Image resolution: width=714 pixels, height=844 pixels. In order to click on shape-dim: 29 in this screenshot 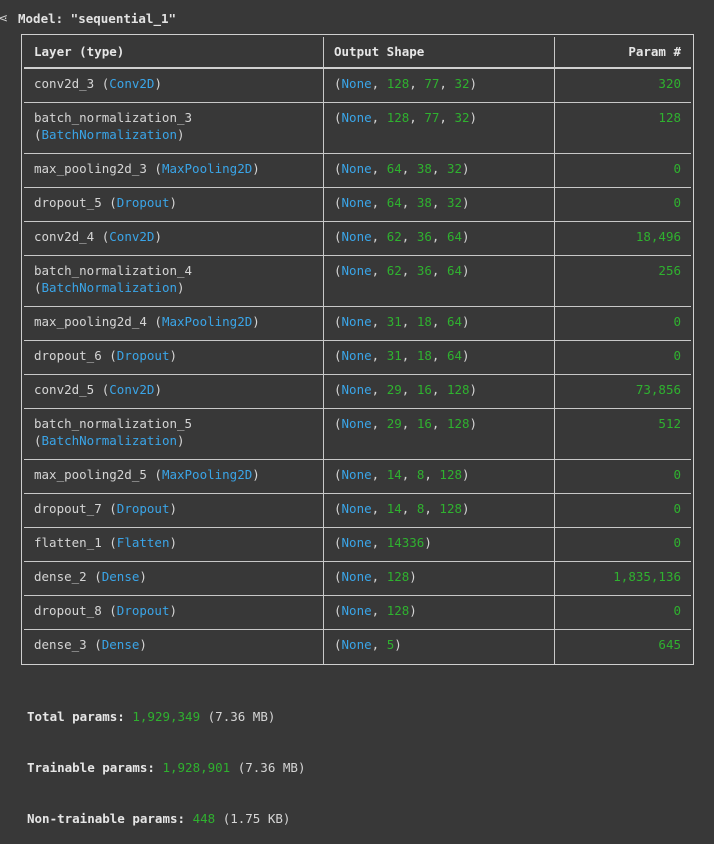, I will do `click(394, 423)`.